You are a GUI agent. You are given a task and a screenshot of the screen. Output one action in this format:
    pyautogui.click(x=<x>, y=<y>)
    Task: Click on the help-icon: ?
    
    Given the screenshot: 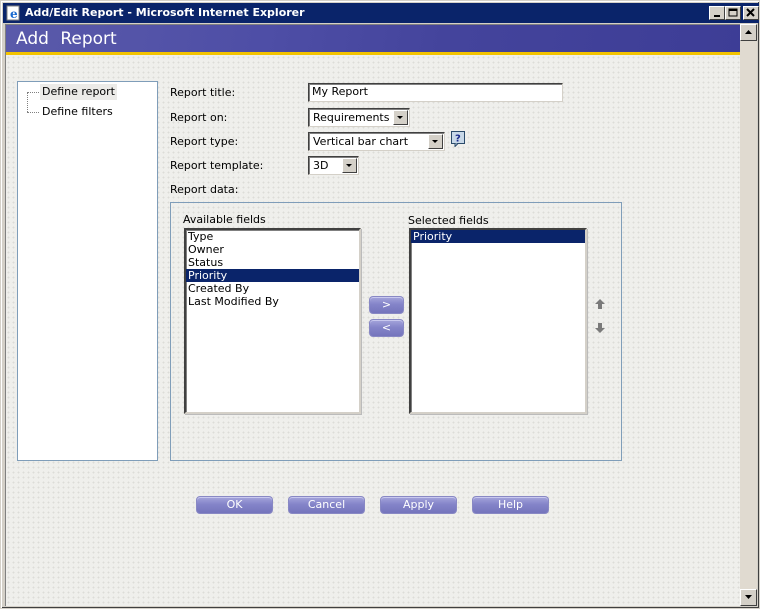 What is the action you would take?
    pyautogui.click(x=458, y=139)
    